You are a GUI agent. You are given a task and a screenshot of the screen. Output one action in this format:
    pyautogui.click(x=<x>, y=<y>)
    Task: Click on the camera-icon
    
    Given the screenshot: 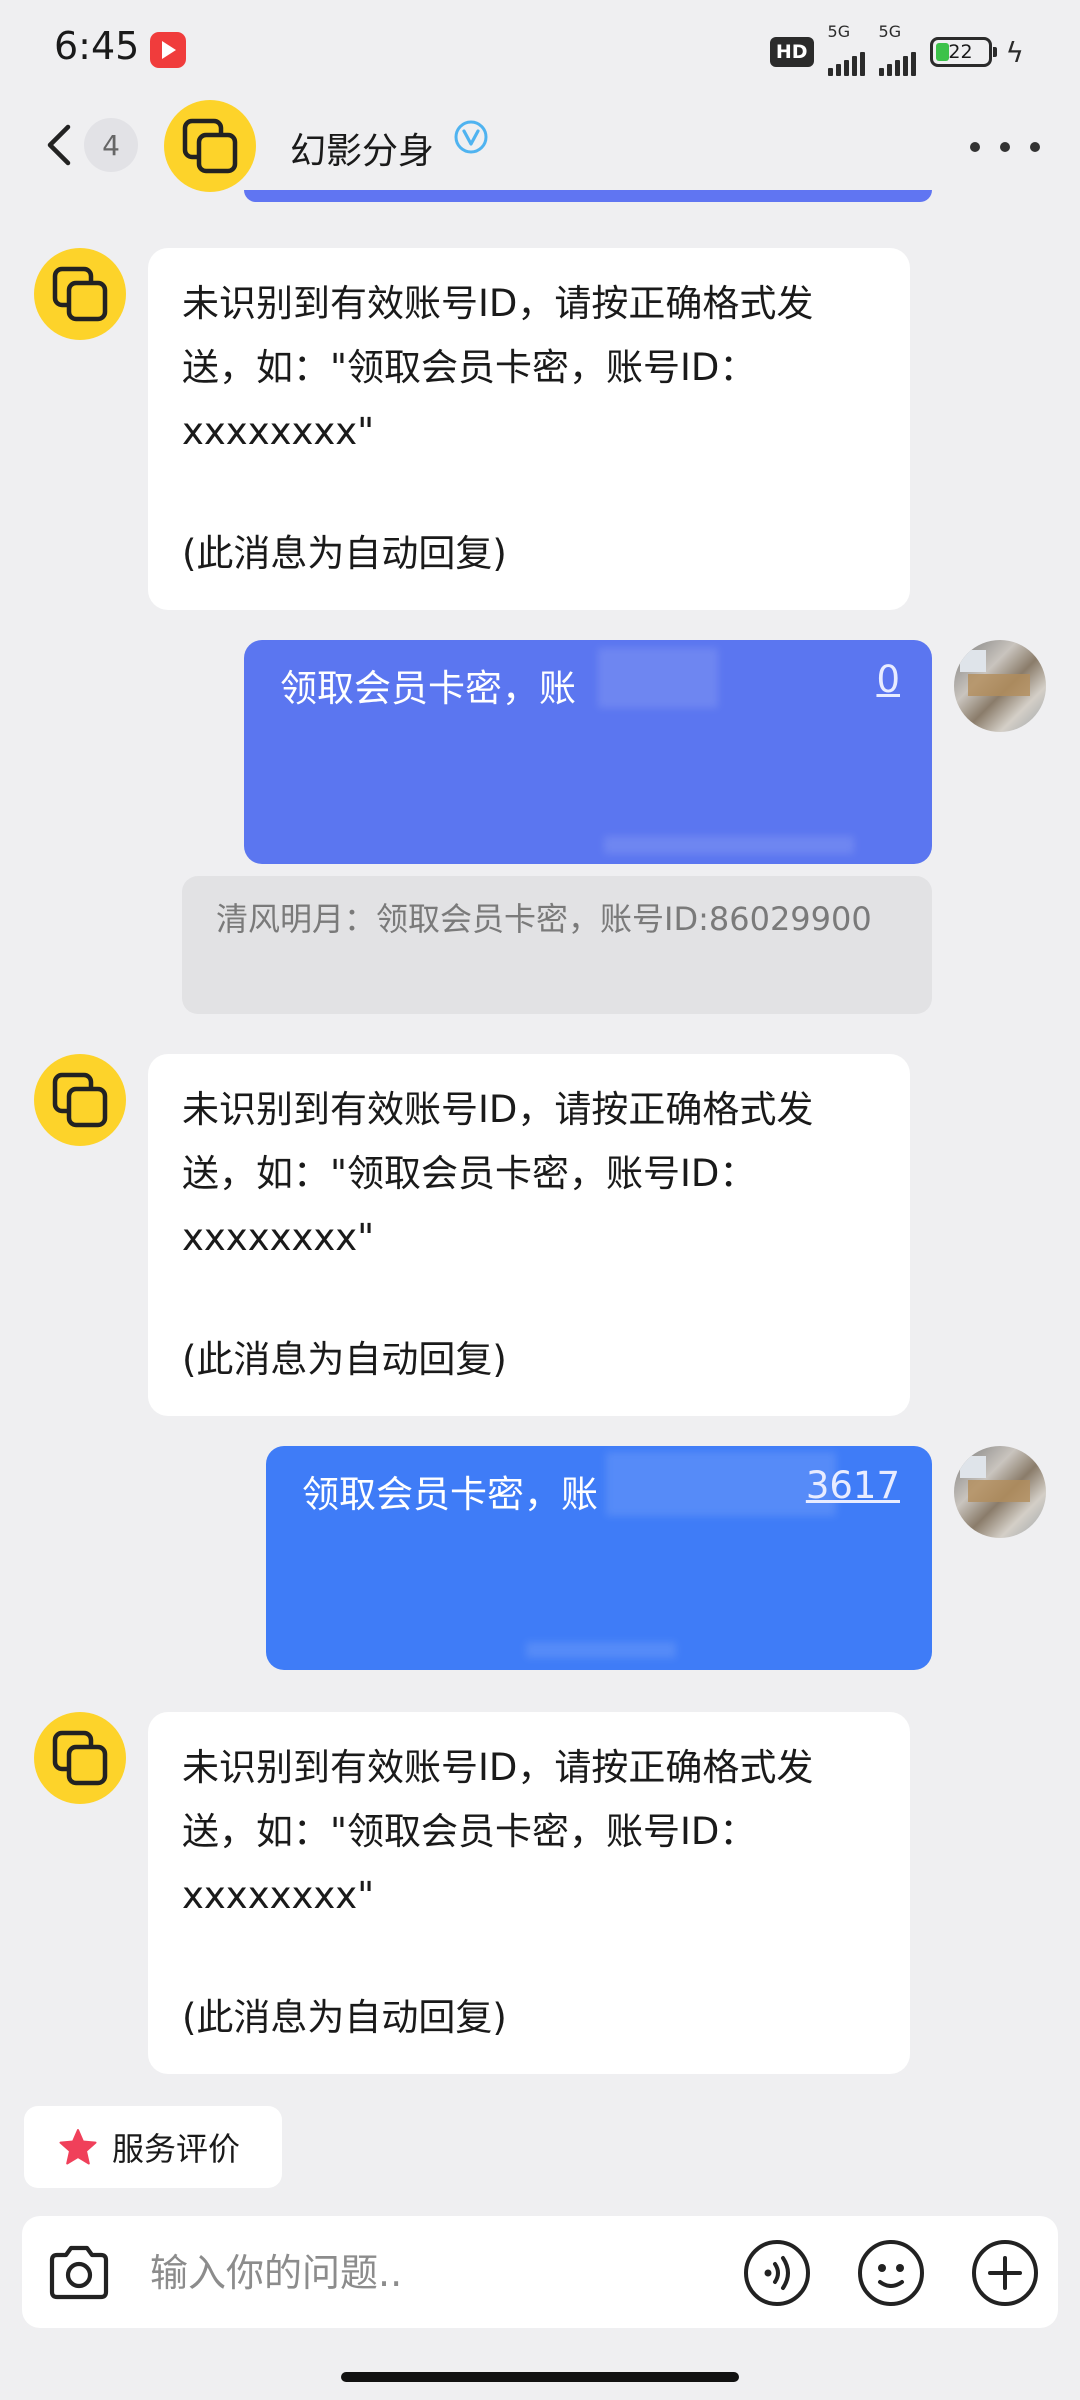 What is the action you would take?
    pyautogui.click(x=79, y=2272)
    